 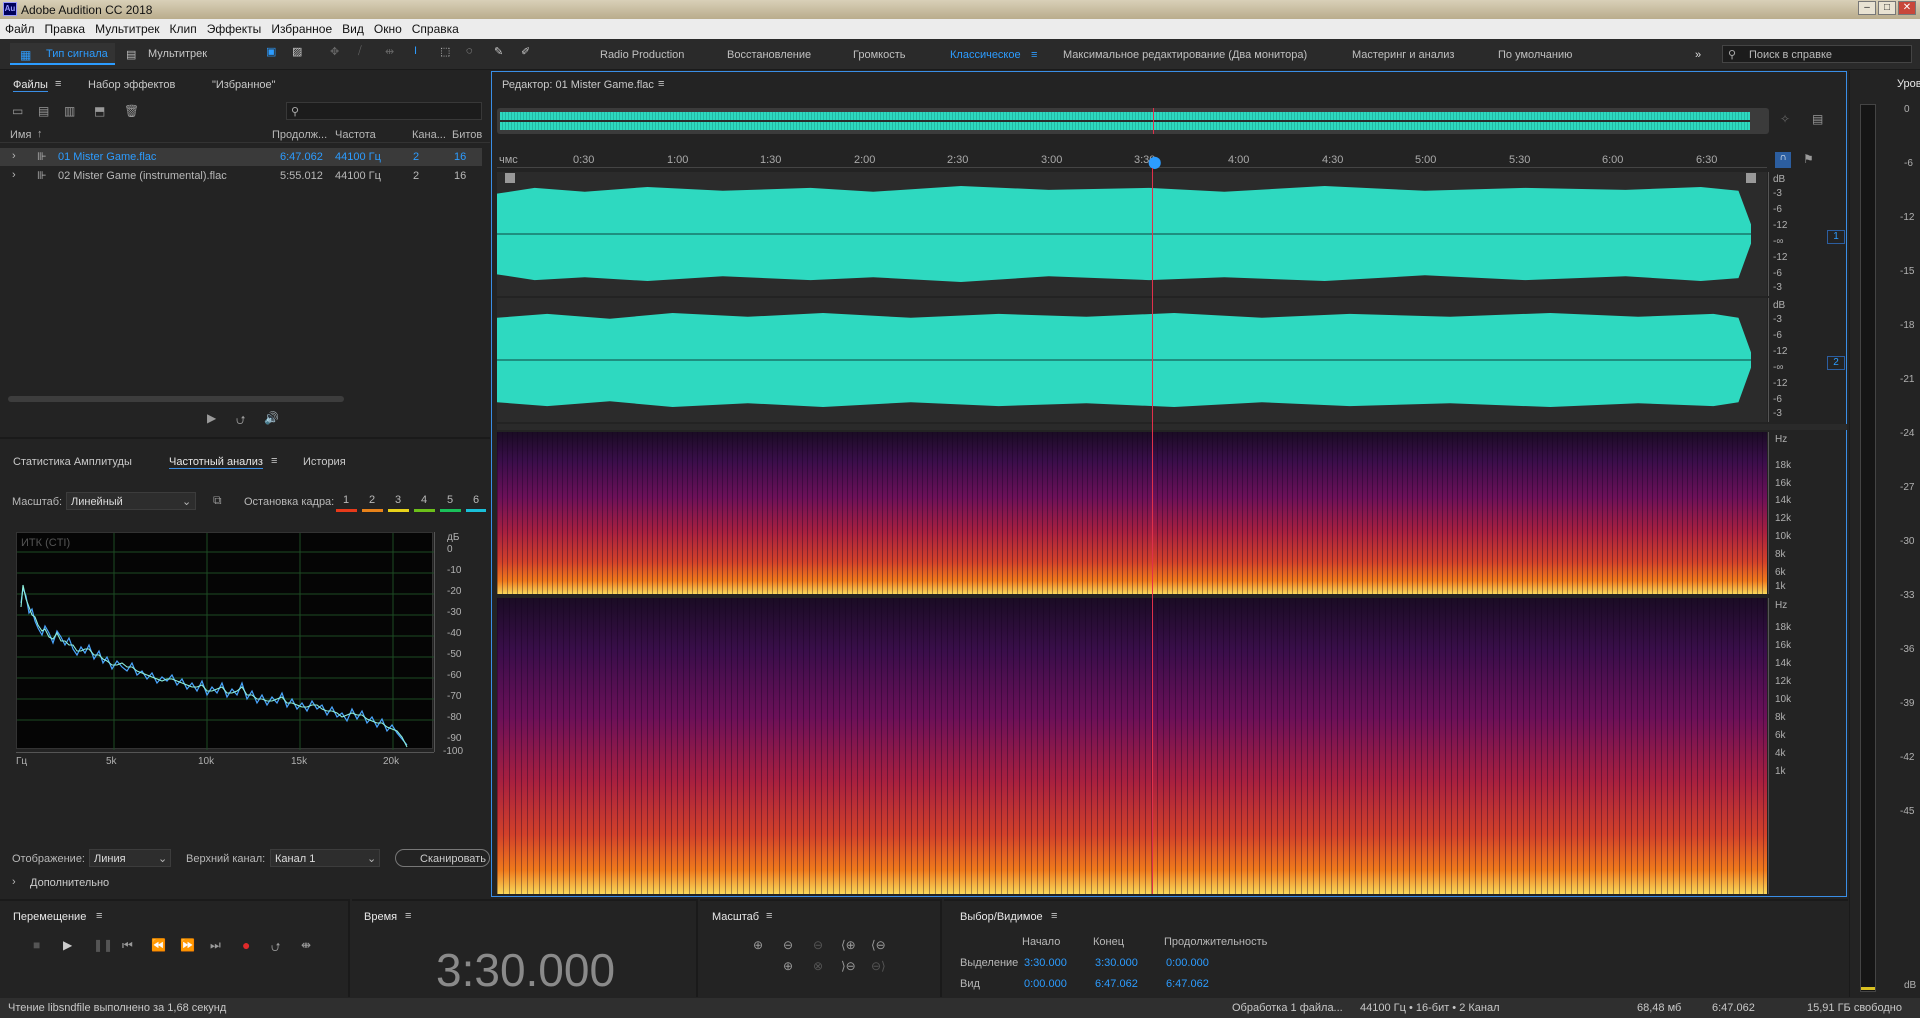 What do you see at coordinates (355, 135) in the screenshot?
I see `col-rate: Частота` at bounding box center [355, 135].